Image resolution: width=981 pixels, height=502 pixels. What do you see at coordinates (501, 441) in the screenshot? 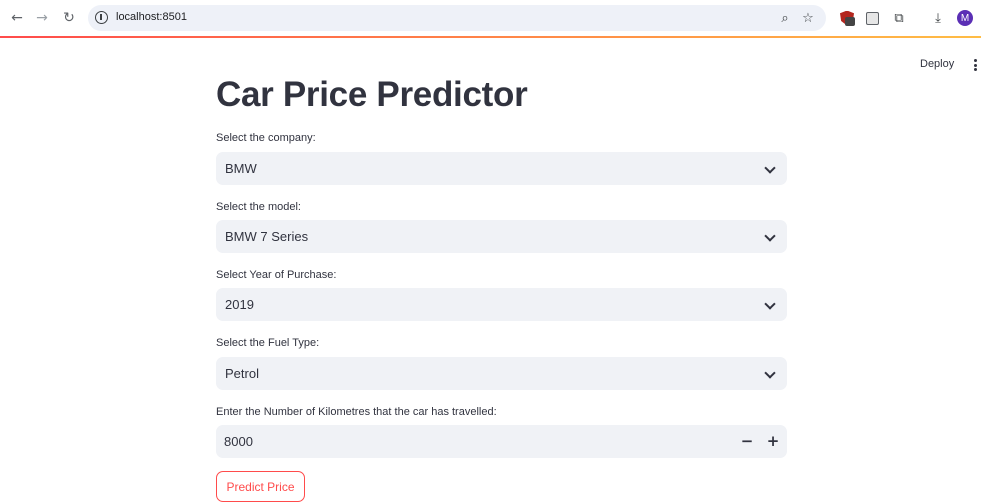
I see `kms-number-input: 8000 − +` at bounding box center [501, 441].